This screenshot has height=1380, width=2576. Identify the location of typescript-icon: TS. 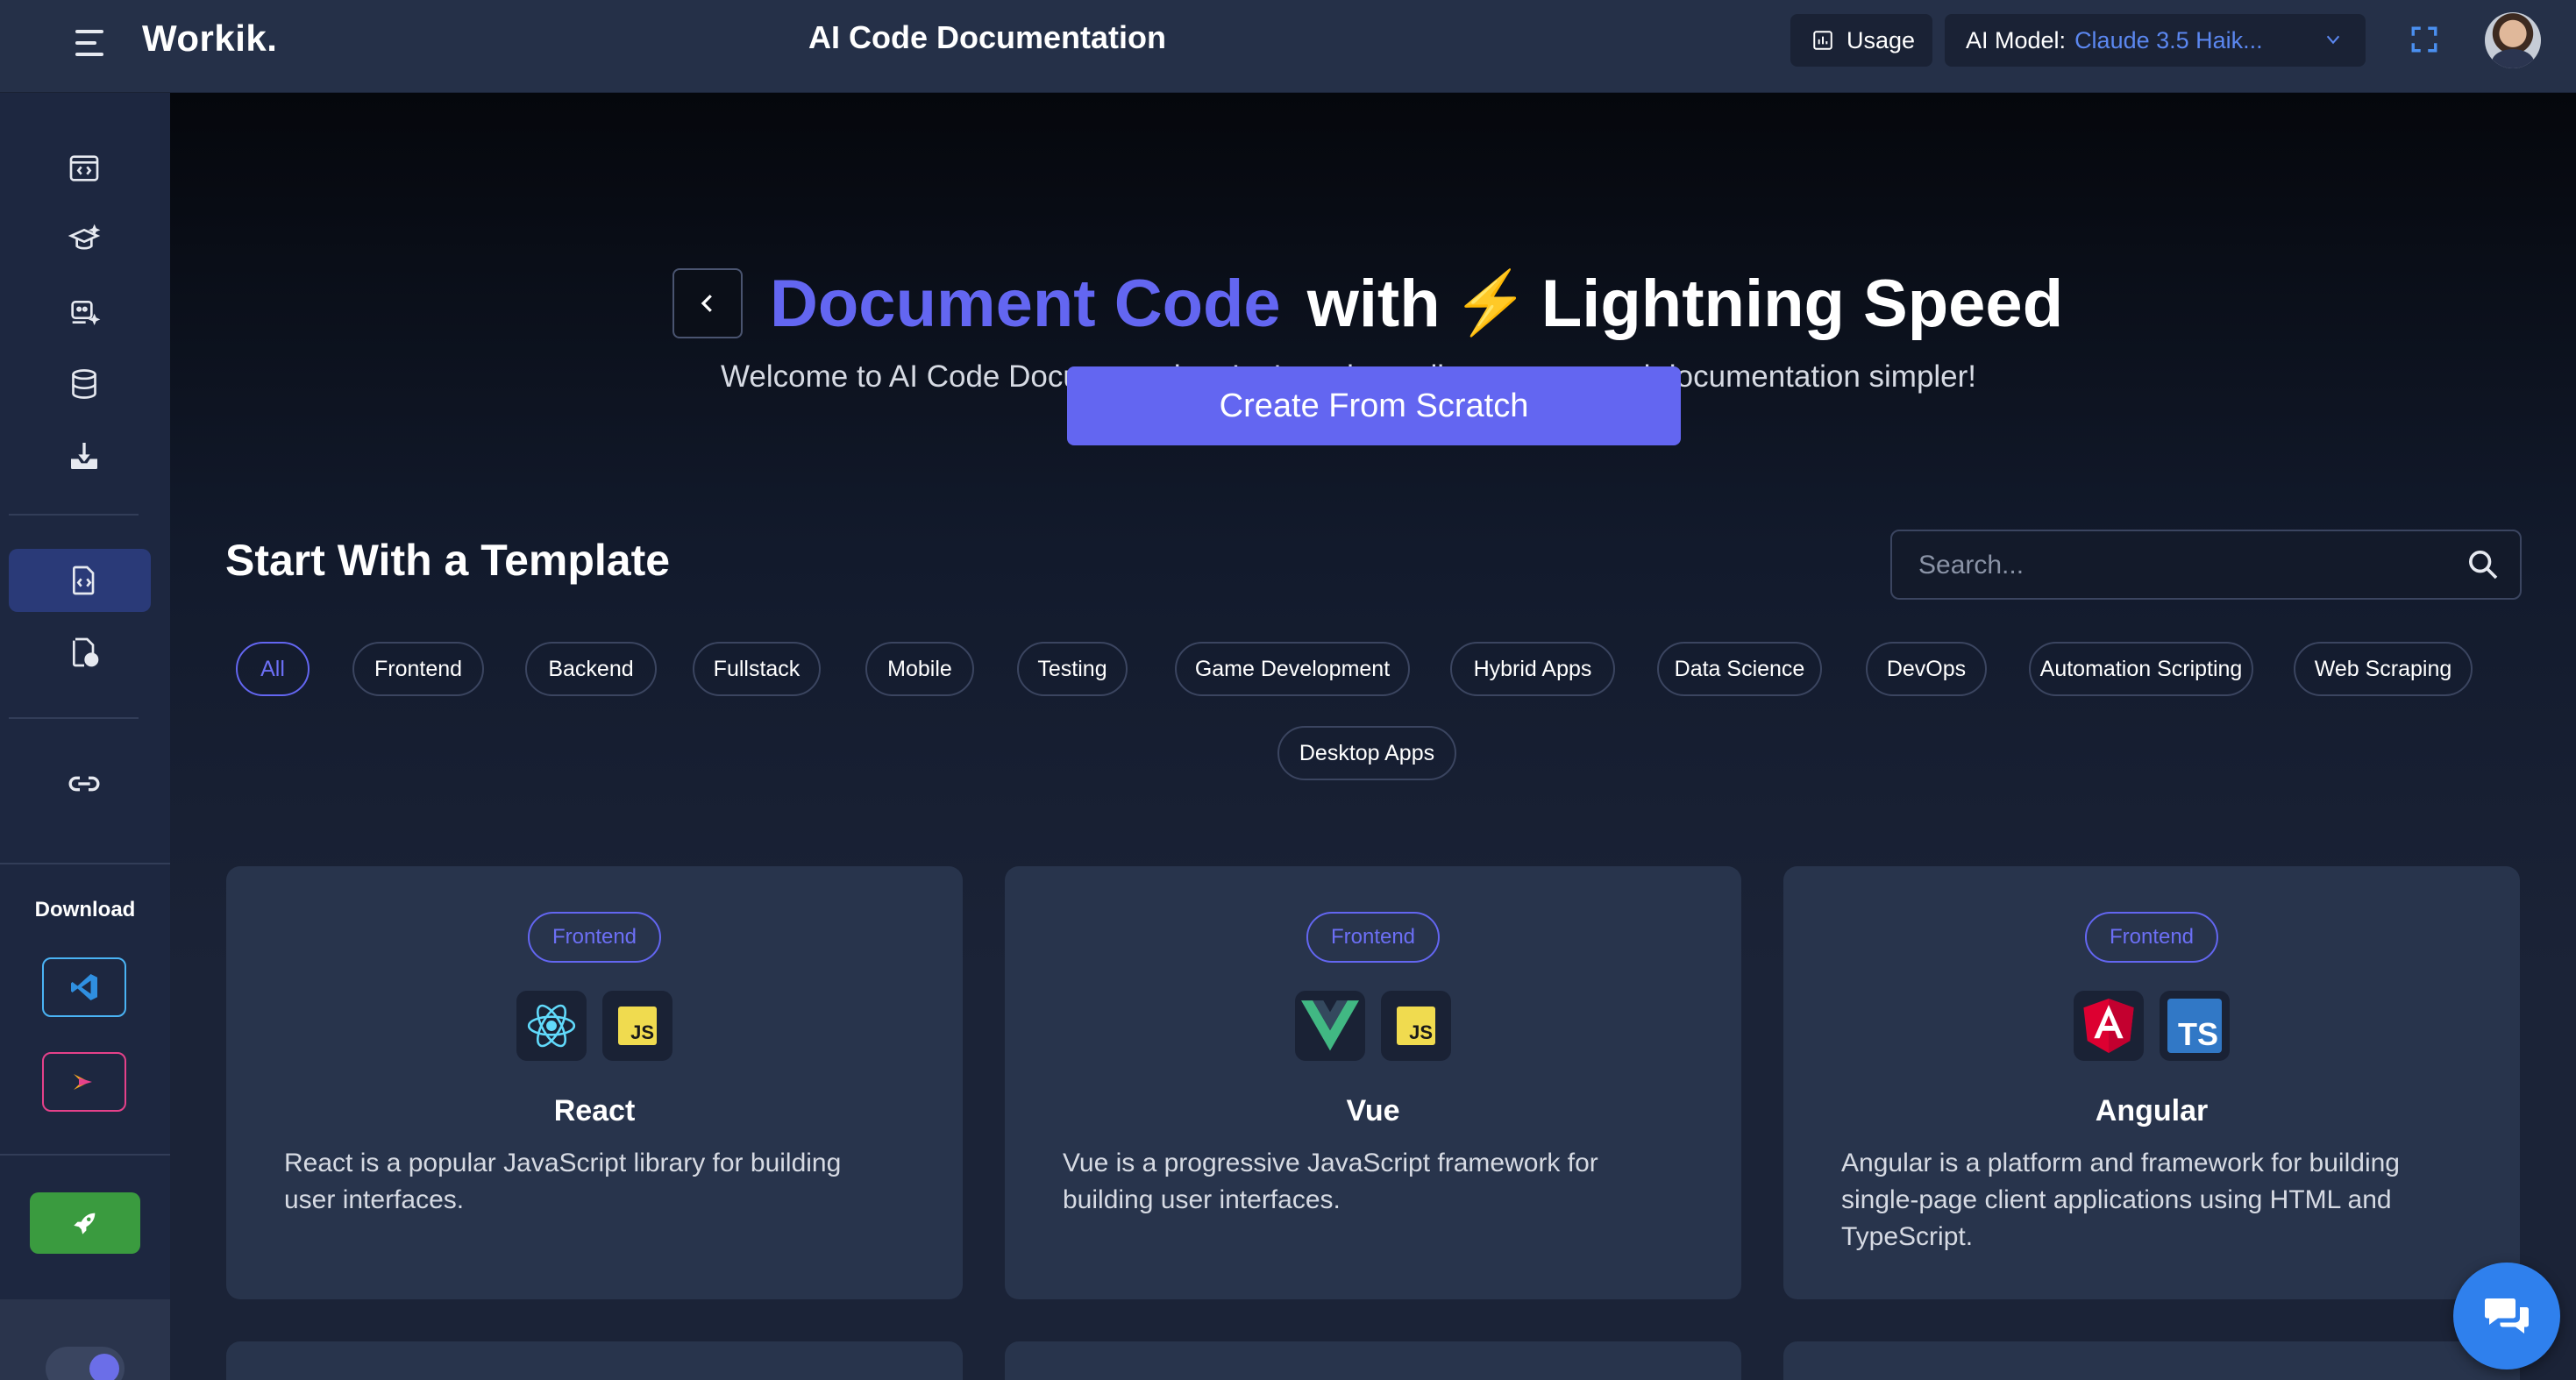
(2195, 1026).